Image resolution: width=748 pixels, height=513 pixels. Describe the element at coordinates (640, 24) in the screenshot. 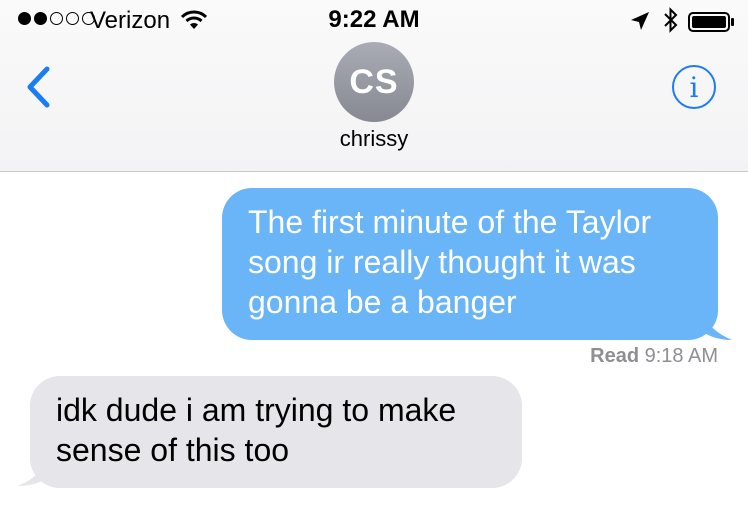

I see `location-arrow-icon` at that location.